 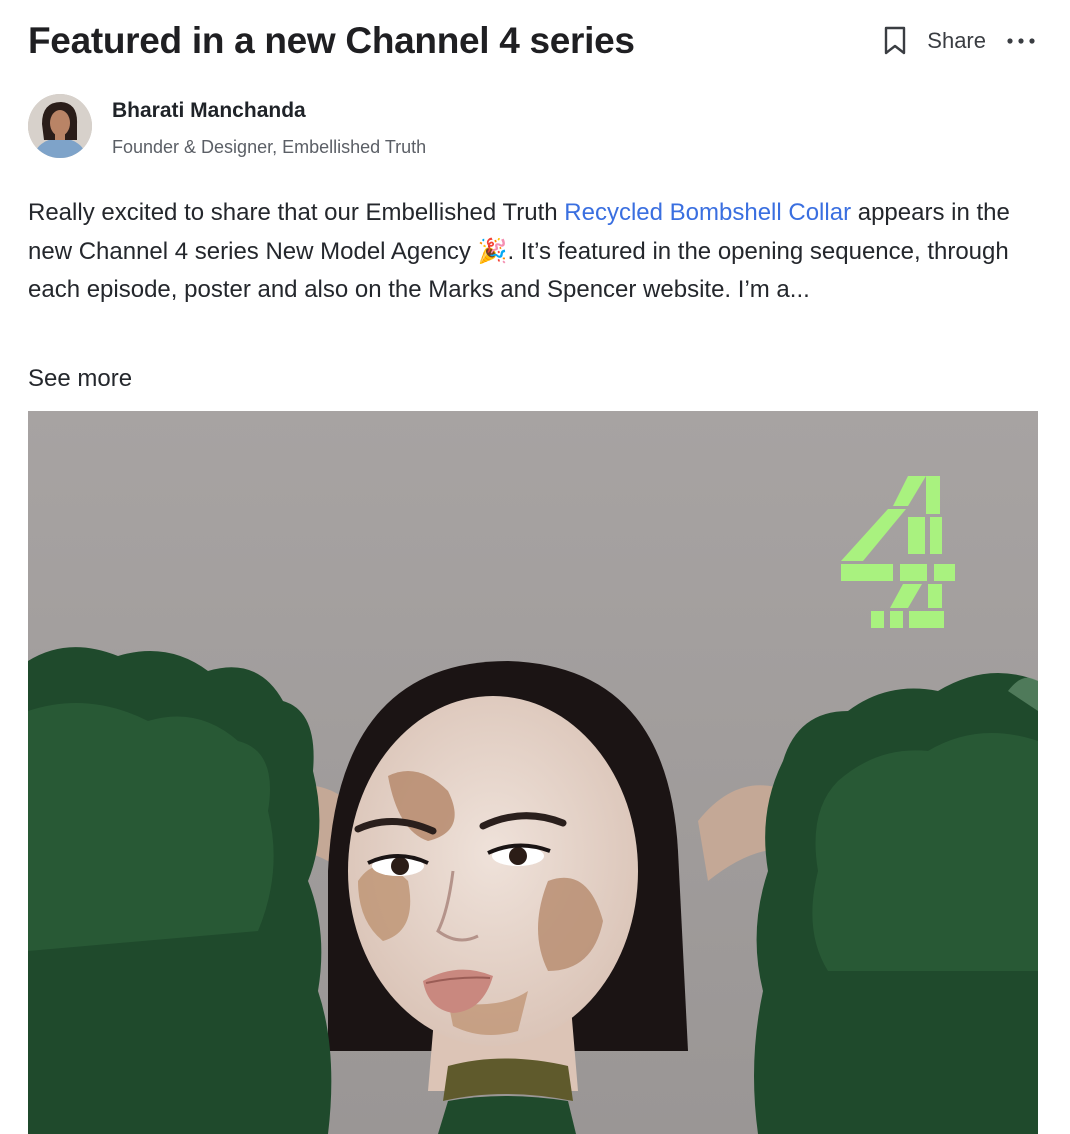 I want to click on more-options-button, so click(x=1021, y=41).